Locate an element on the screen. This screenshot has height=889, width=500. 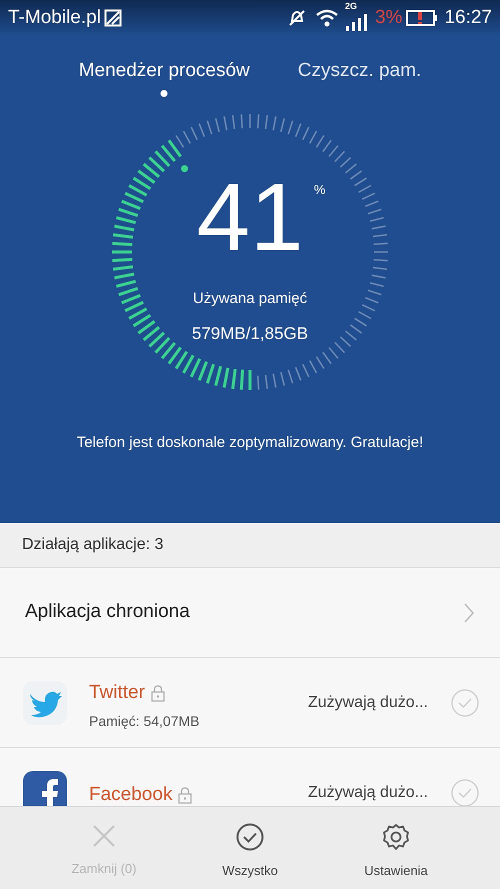
percent-sign: % is located at coordinates (320, 190).